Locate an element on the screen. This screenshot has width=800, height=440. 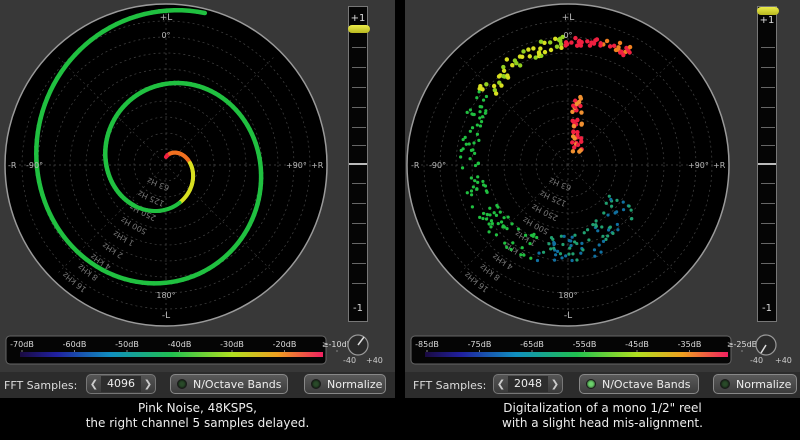
right-octave-bands-button: N/Octave Bands is located at coordinates (639, 384).